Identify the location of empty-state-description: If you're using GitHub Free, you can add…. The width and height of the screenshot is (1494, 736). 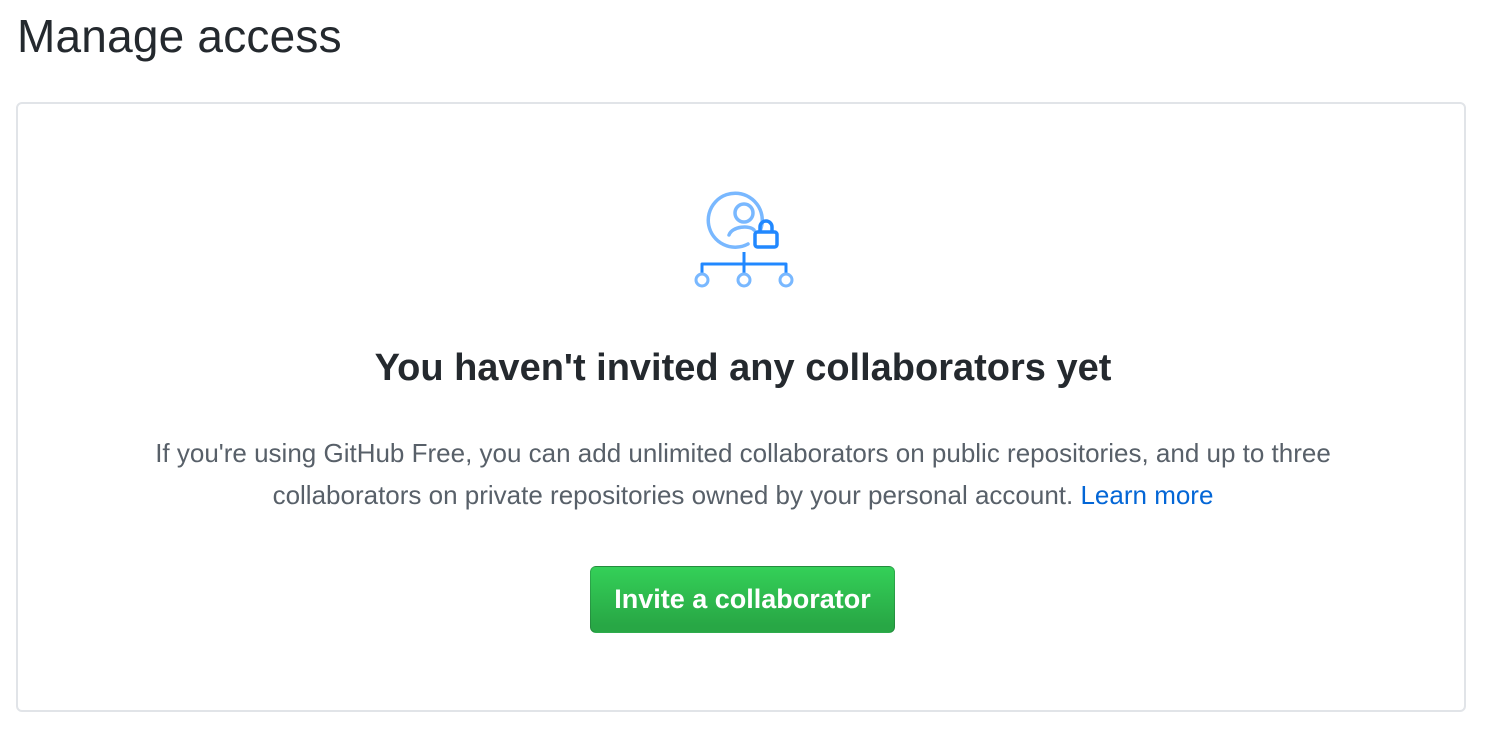
(743, 474).